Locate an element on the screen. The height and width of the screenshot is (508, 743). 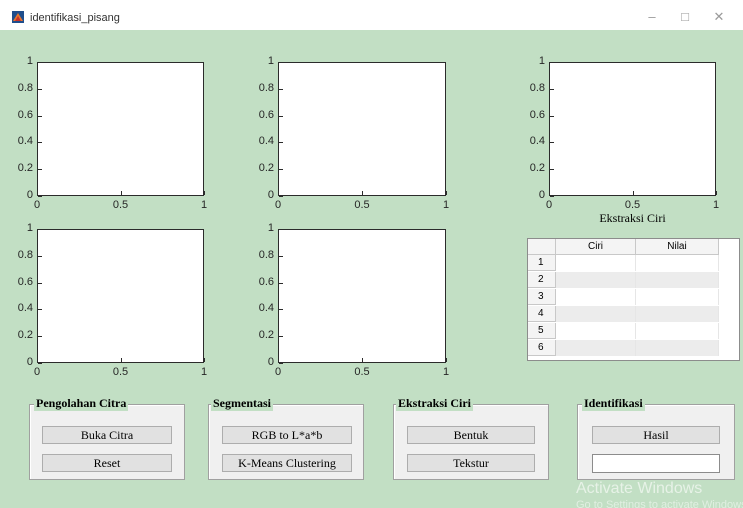
row-header: 3 is located at coordinates (542, 297).